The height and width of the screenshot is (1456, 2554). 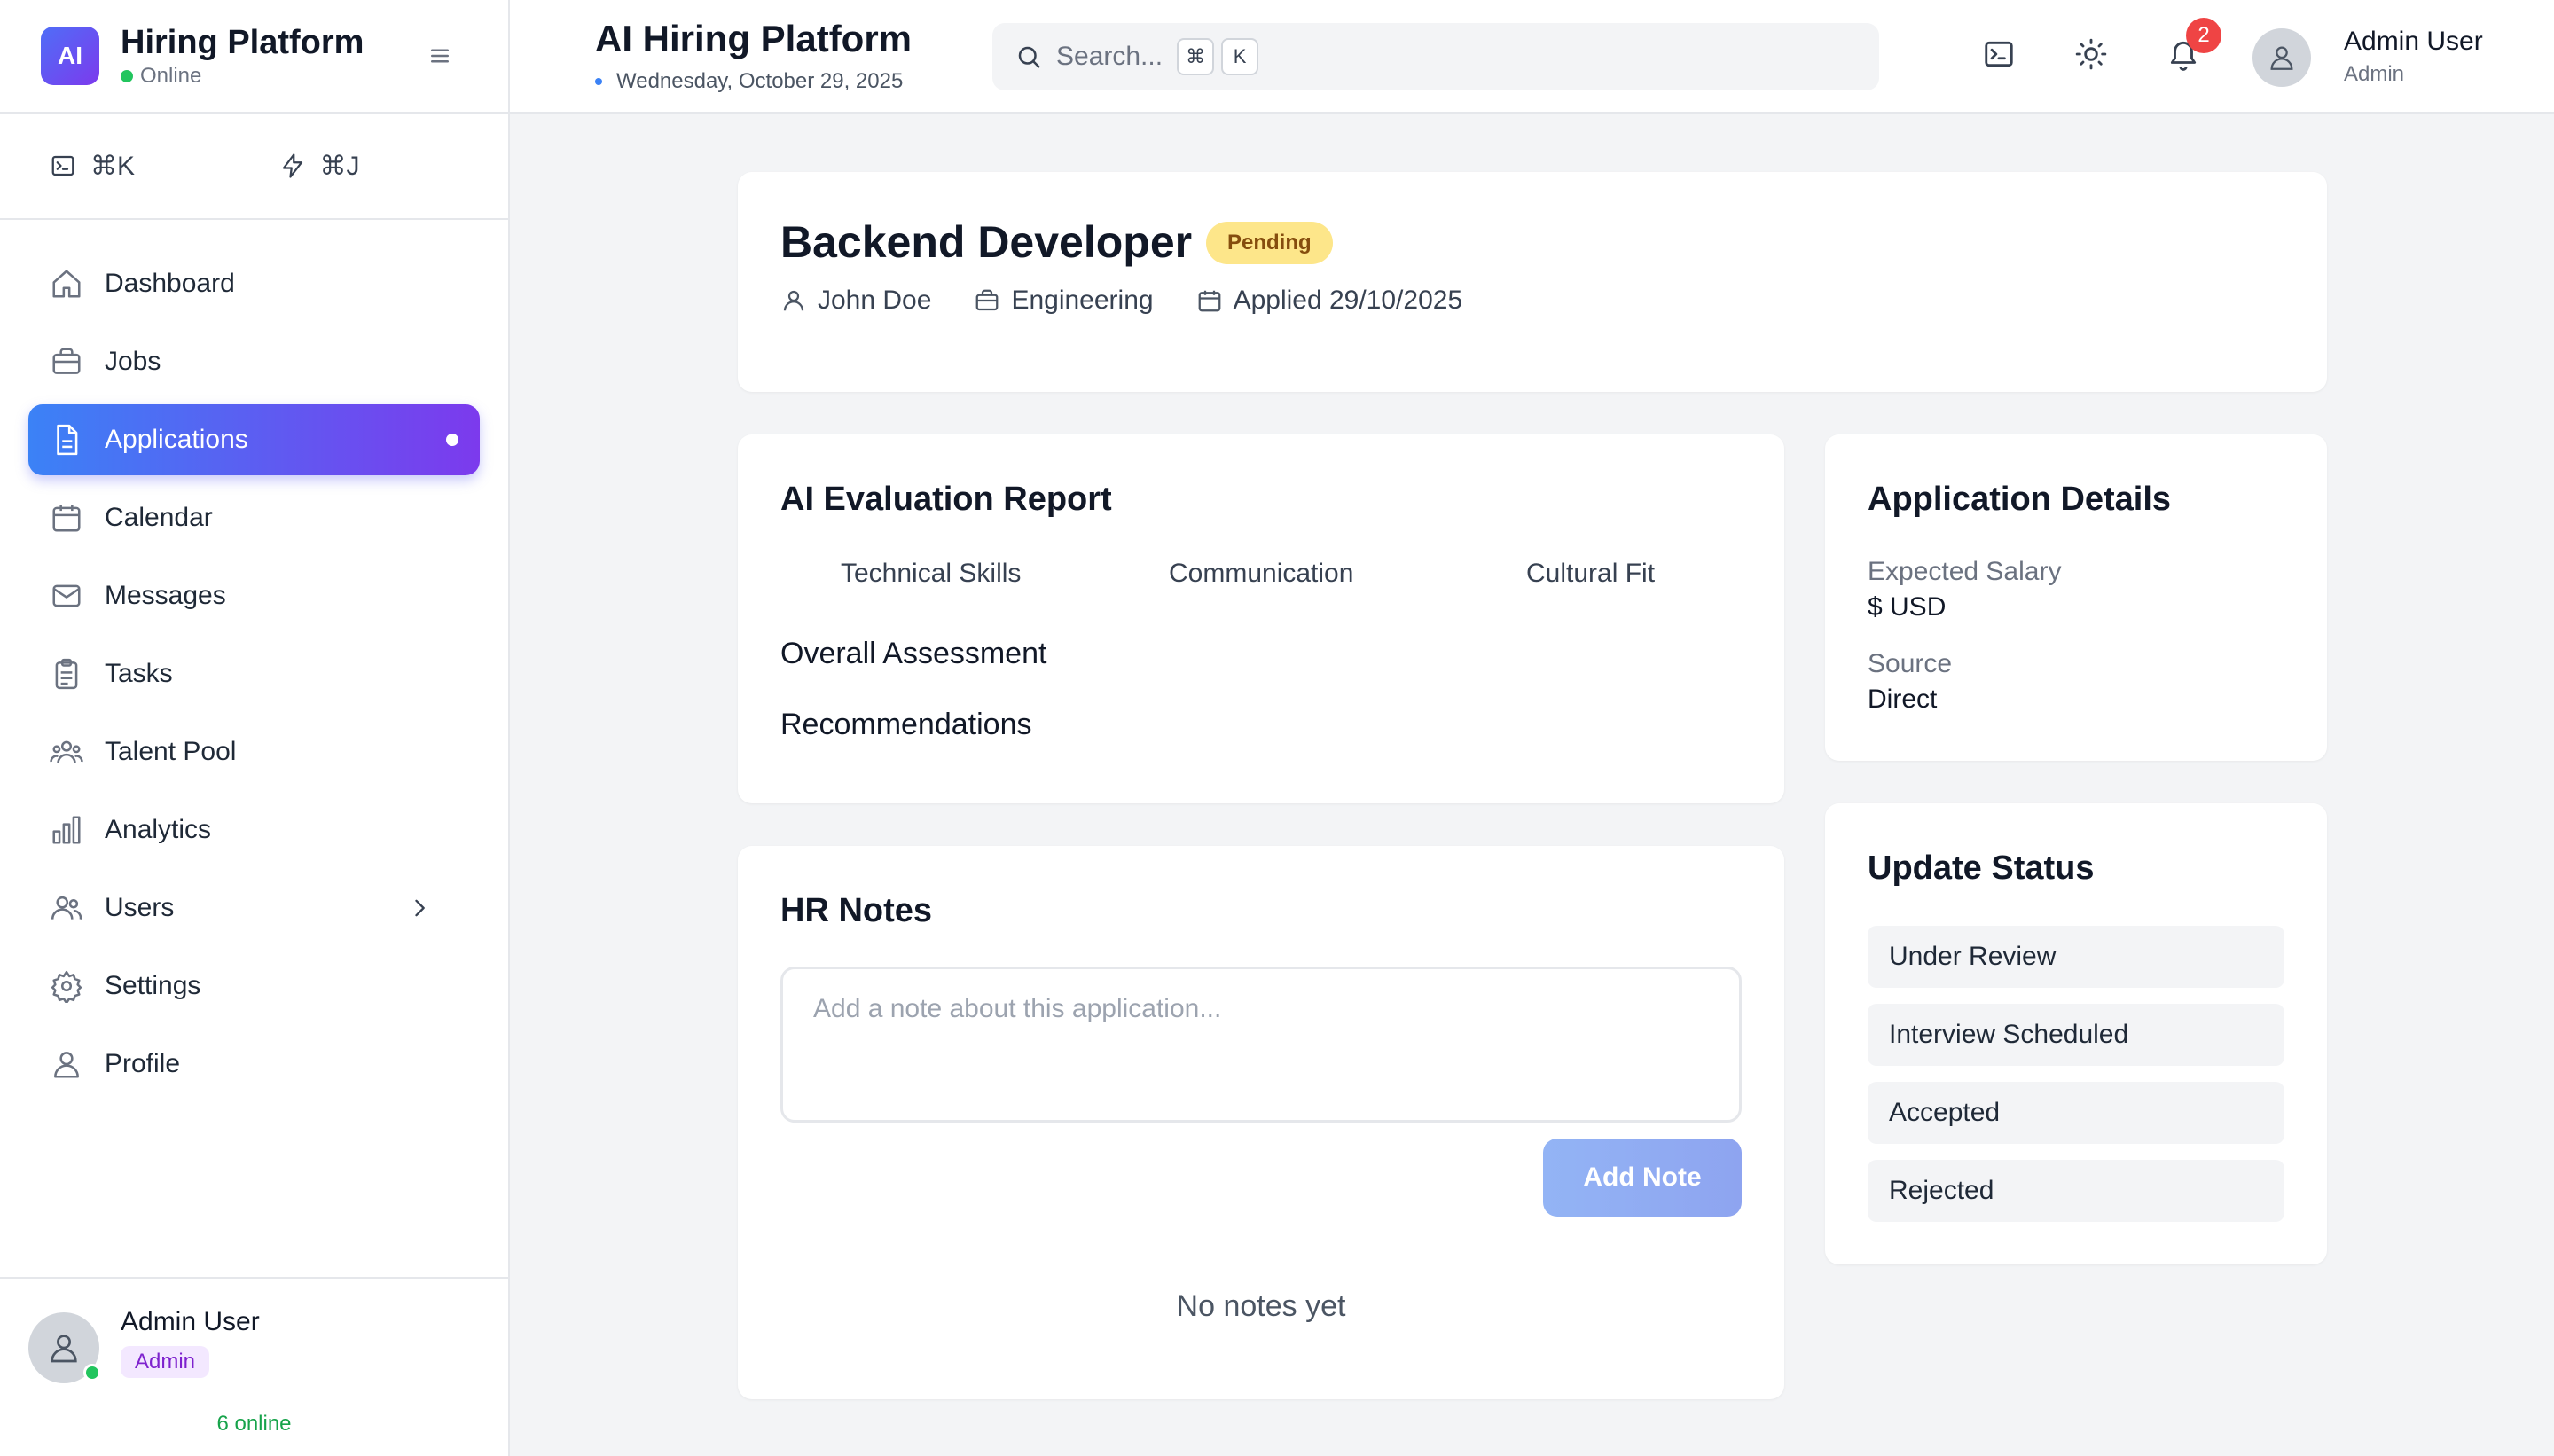 I want to click on users-icon, so click(x=77, y=908).